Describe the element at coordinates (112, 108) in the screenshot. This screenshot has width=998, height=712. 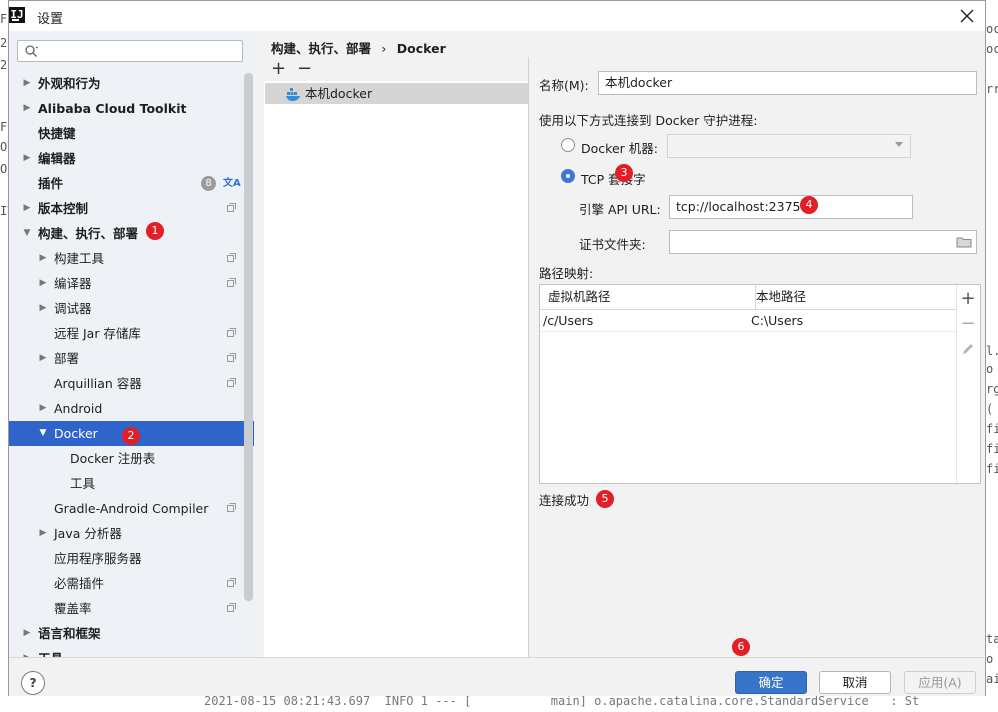
I see `tree-item-label: Alibaba Cloud Toolkit` at that location.